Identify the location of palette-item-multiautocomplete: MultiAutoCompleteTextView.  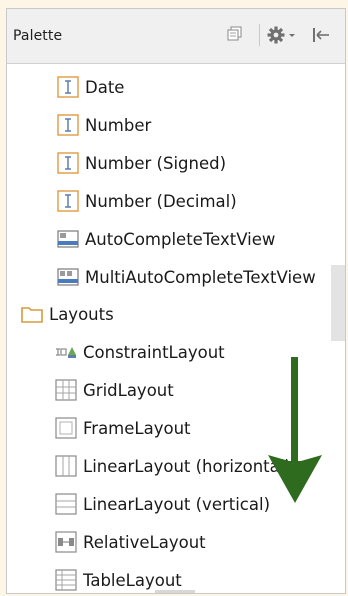
(186, 277).